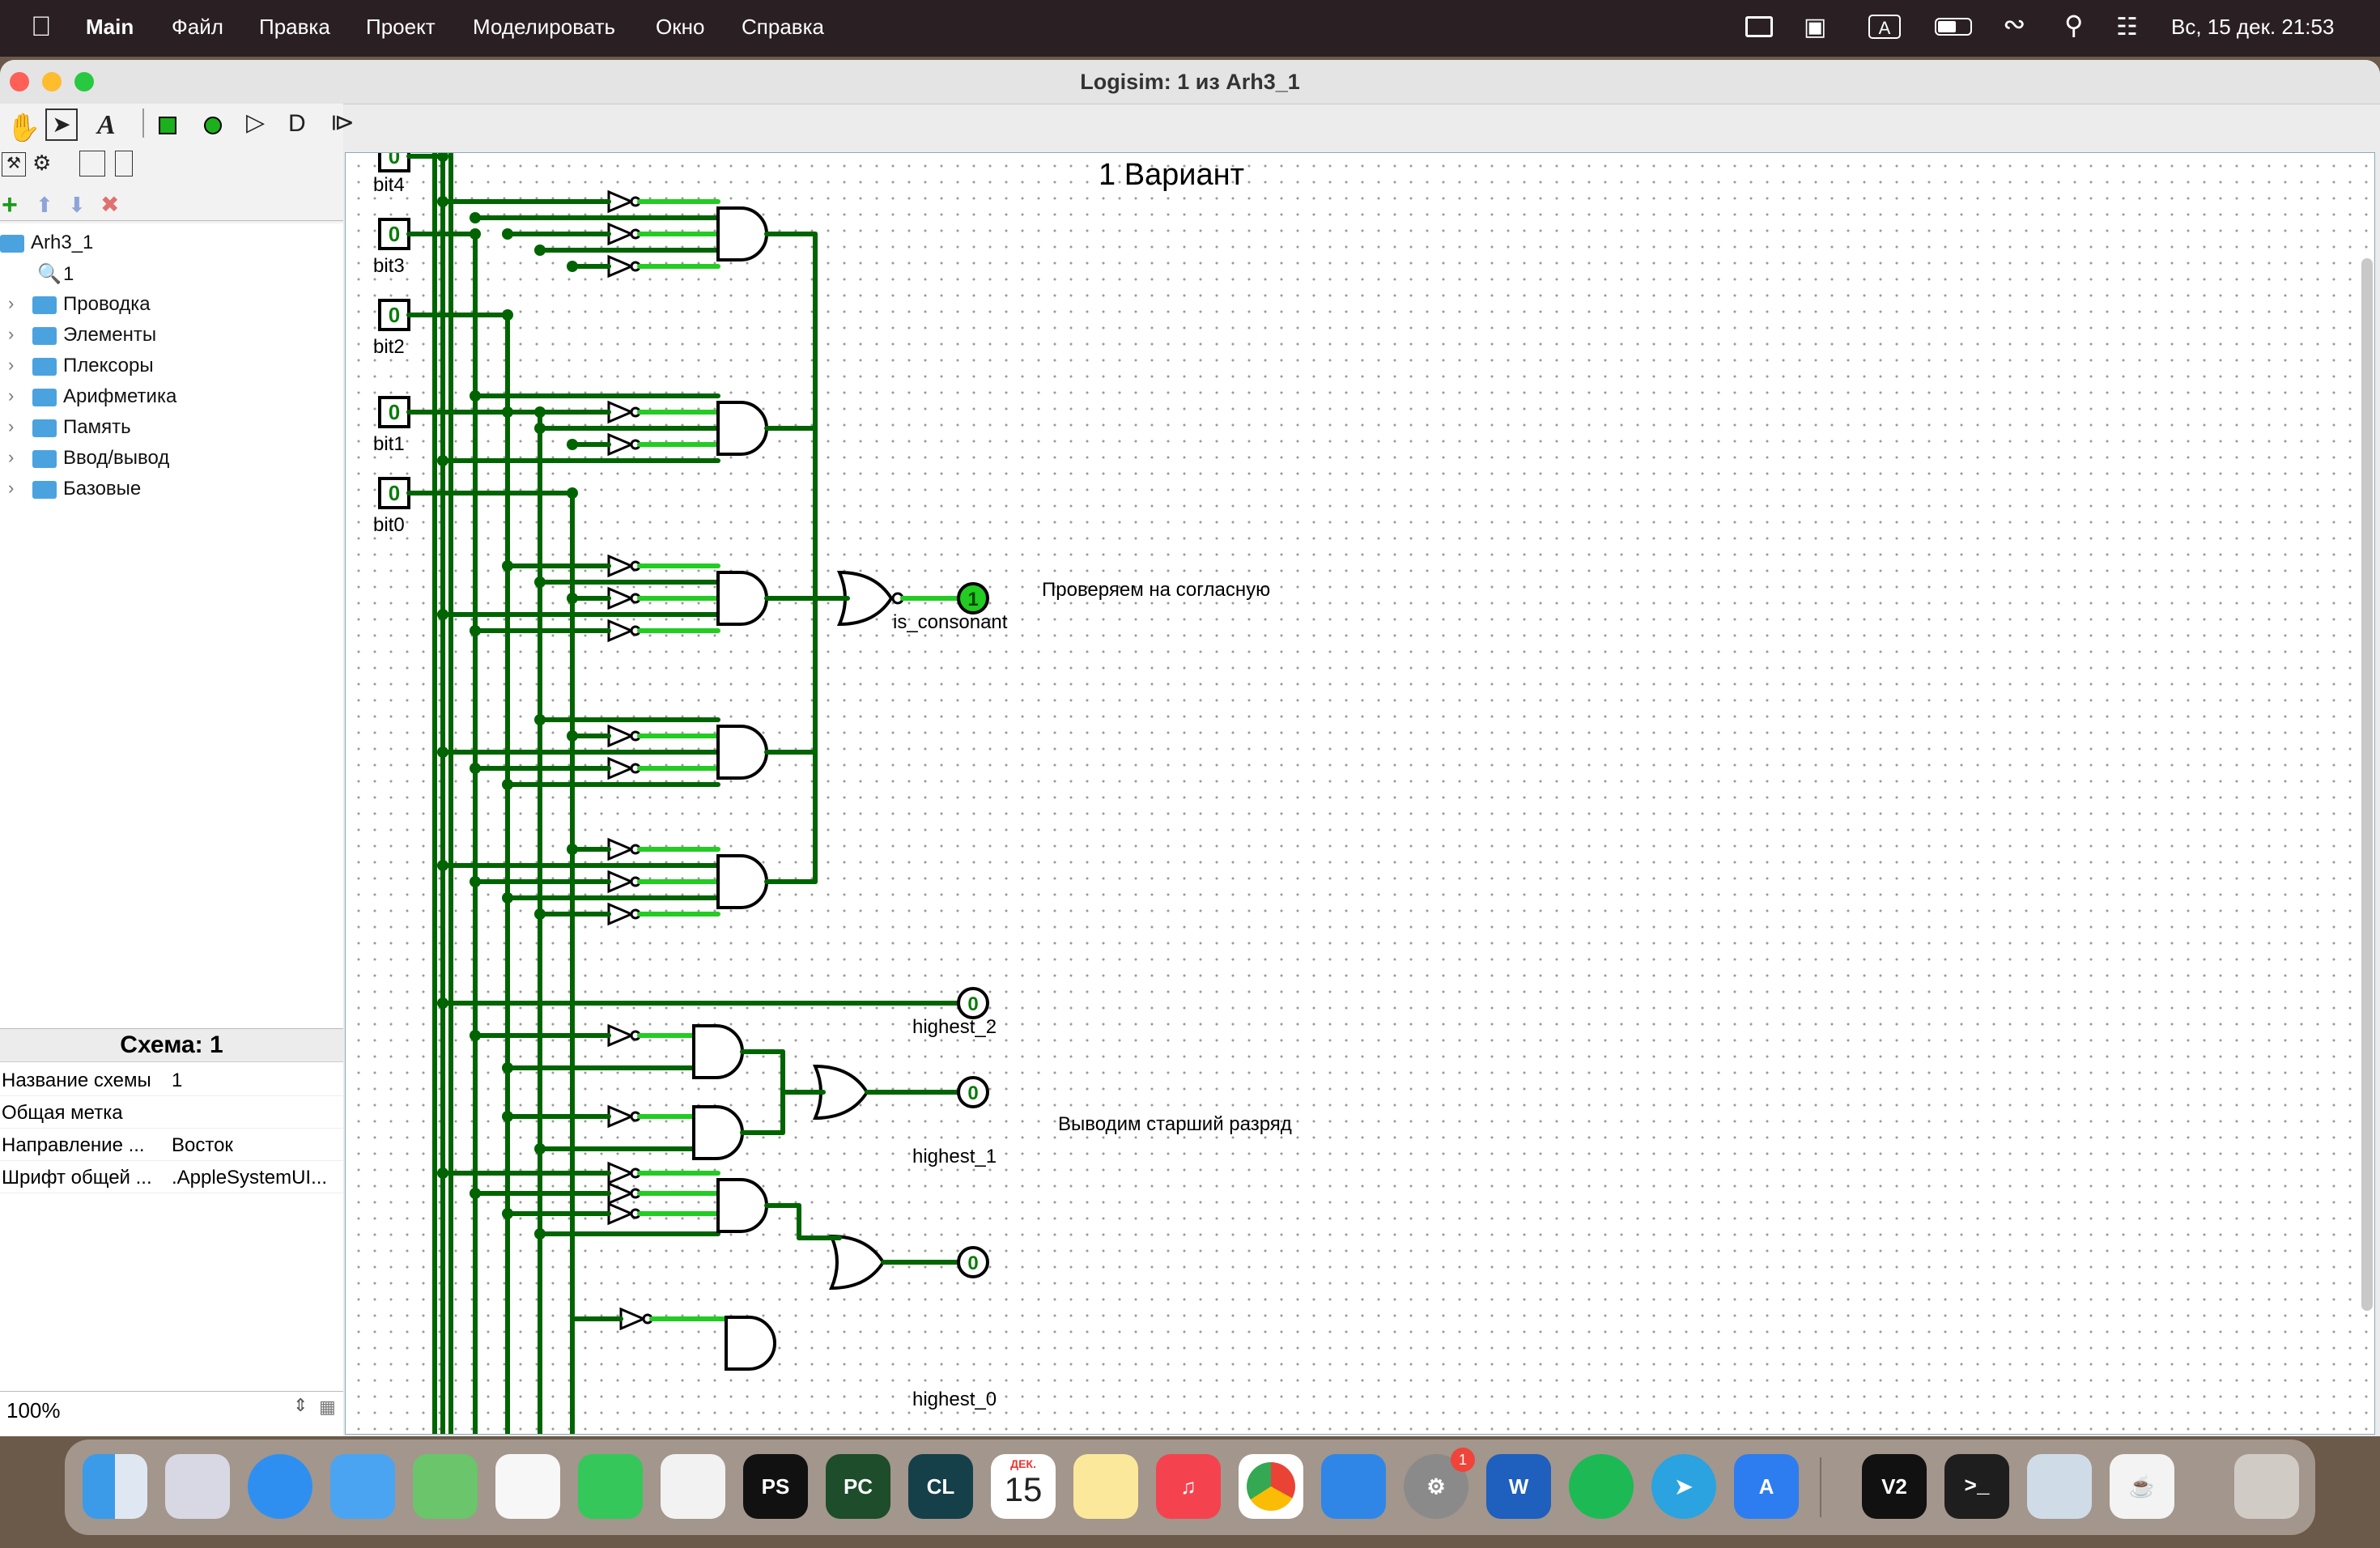  Describe the element at coordinates (1353, 1486) in the screenshot. I see `keynote-icon` at that location.